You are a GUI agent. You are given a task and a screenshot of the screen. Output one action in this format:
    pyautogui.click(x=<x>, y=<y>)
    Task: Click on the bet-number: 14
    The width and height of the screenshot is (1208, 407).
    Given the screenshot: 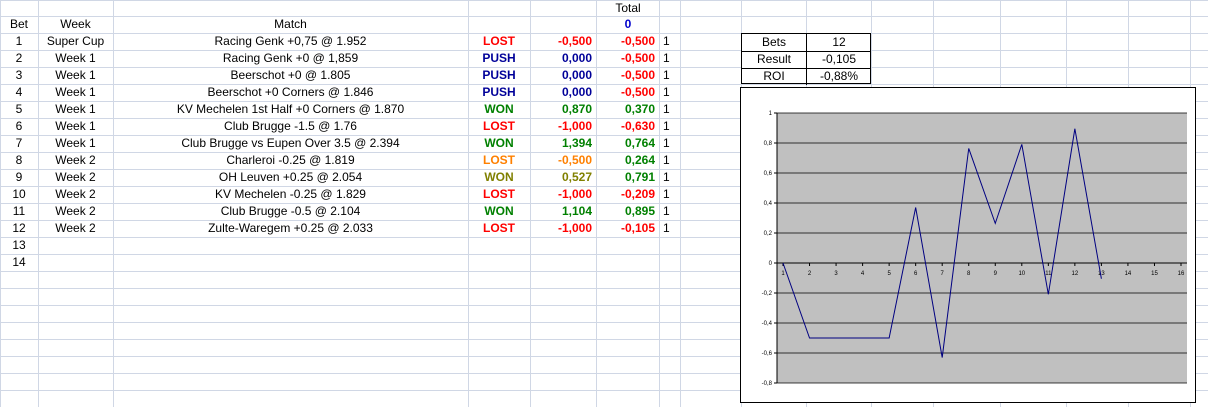 What is the action you would take?
    pyautogui.click(x=19, y=262)
    